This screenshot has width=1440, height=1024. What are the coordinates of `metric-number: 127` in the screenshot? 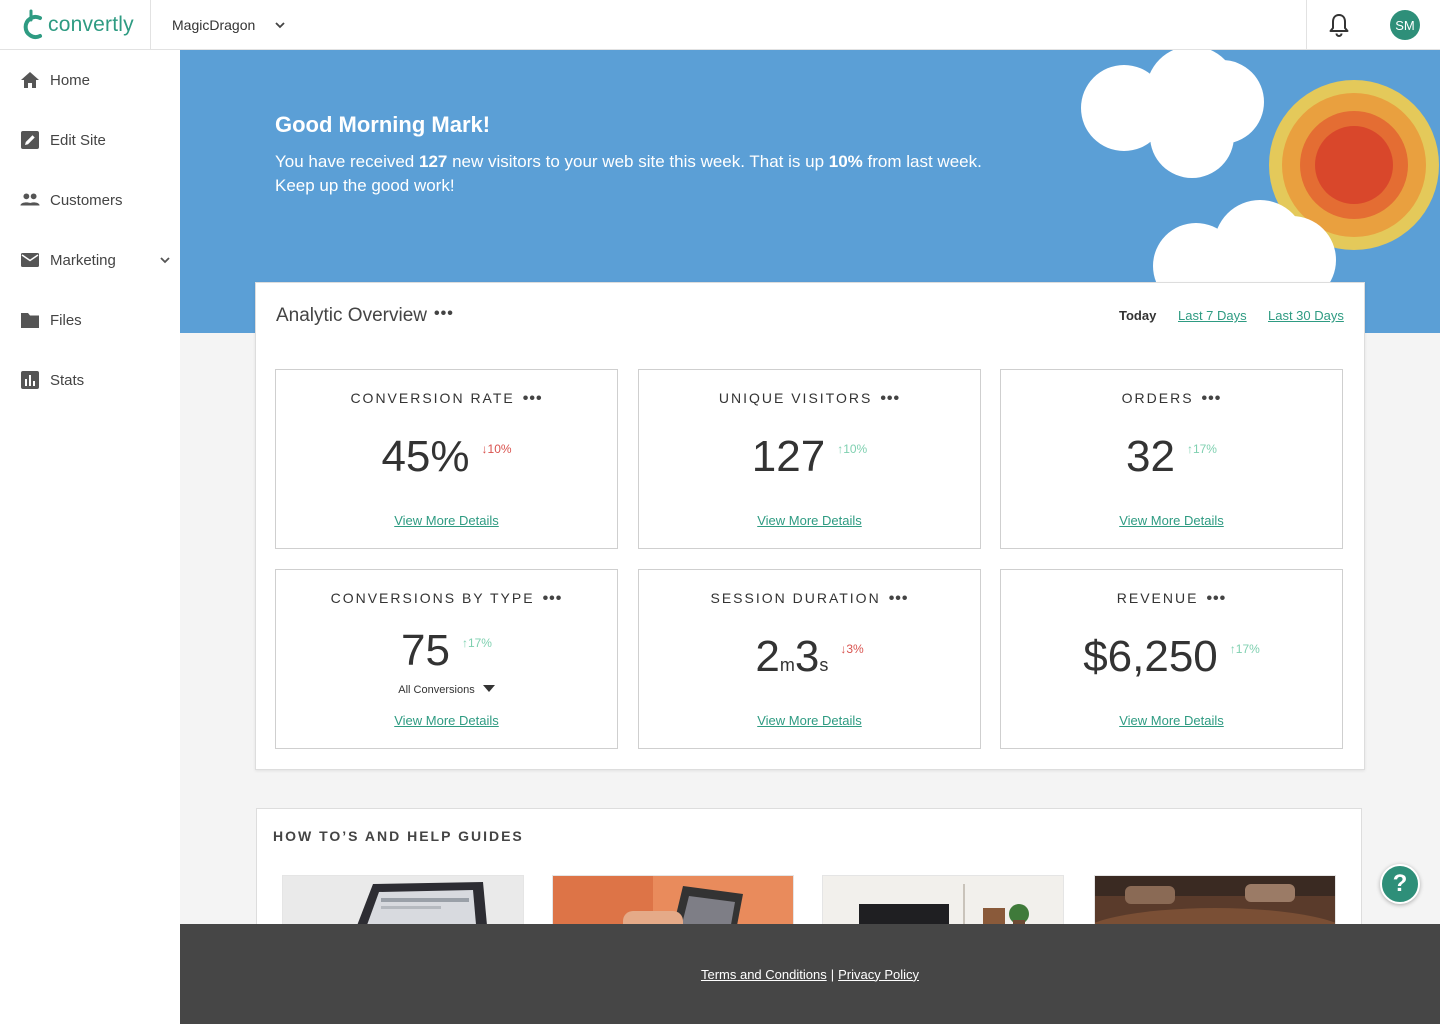 It's located at (788, 456).